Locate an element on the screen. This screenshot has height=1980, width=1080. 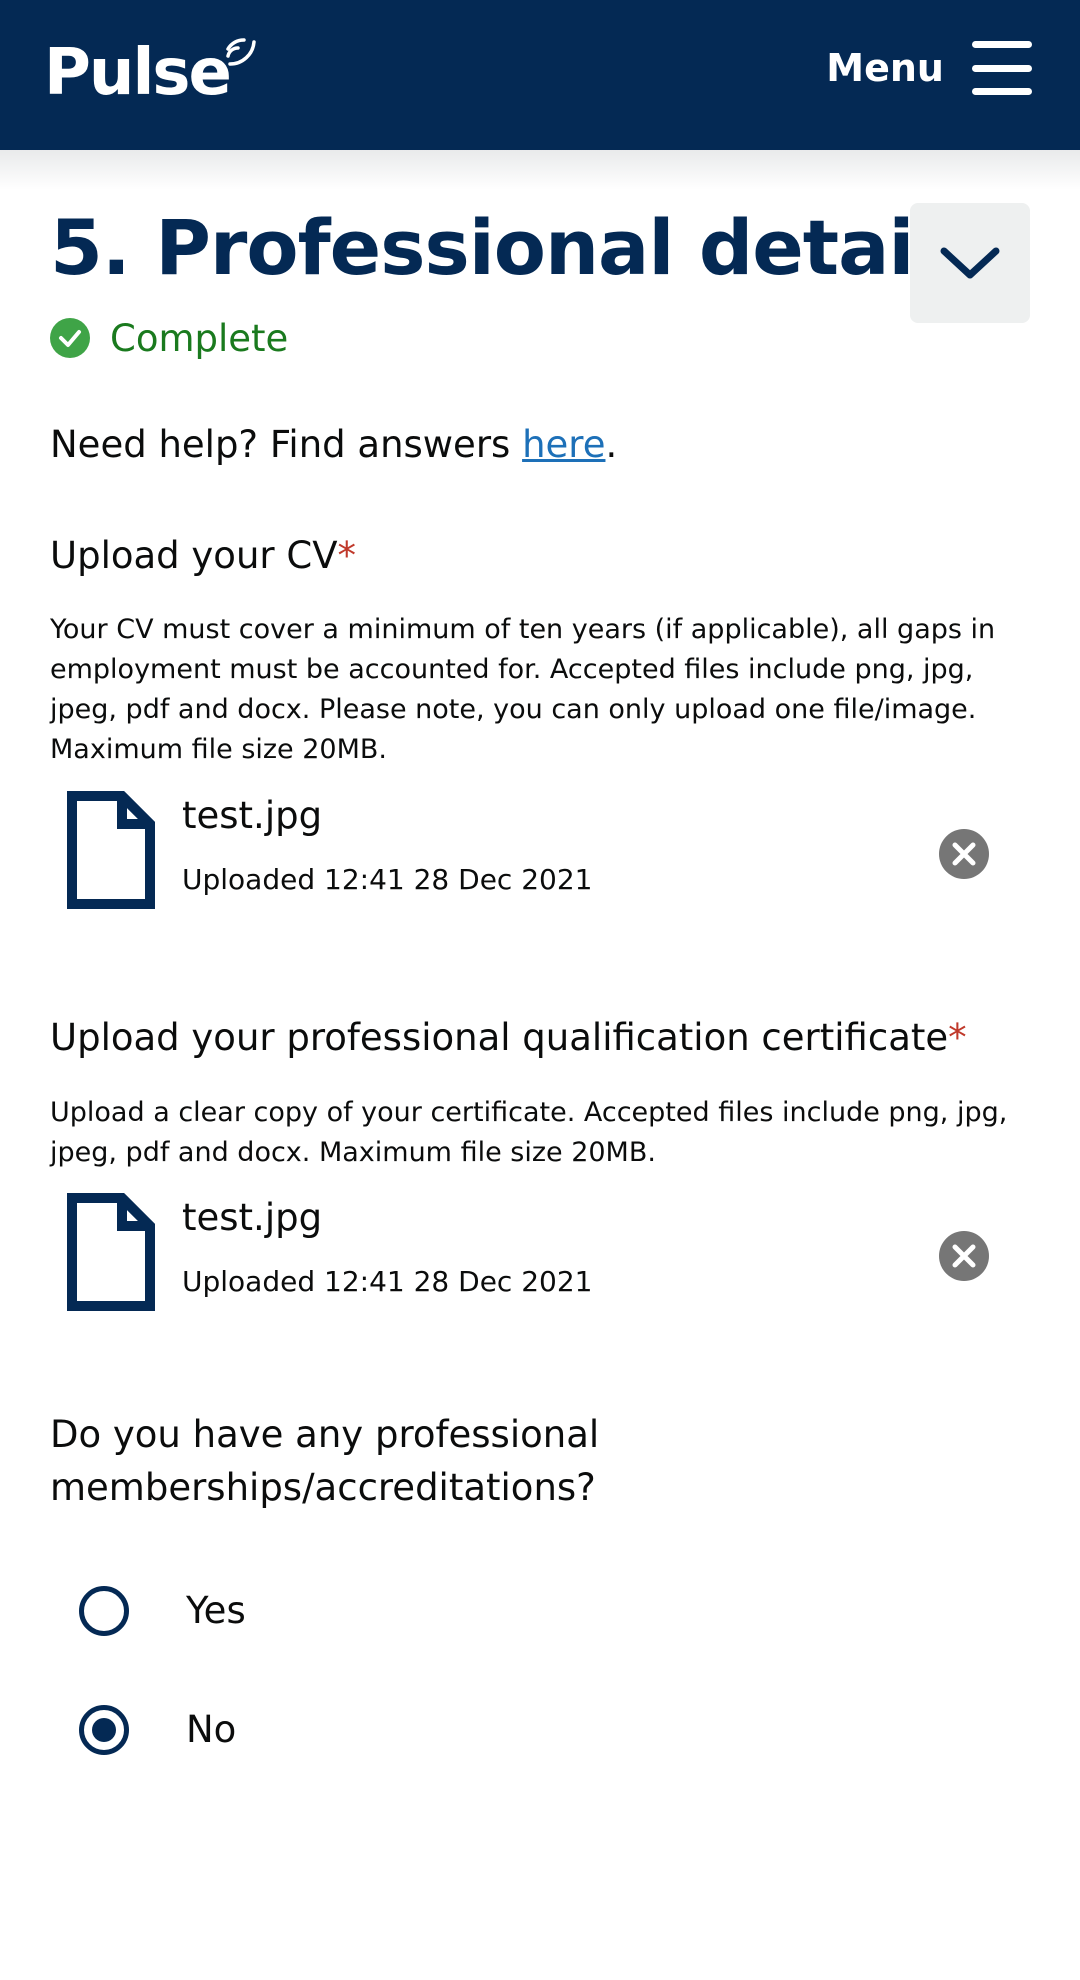
menu-button: Menu is located at coordinates (929, 68).